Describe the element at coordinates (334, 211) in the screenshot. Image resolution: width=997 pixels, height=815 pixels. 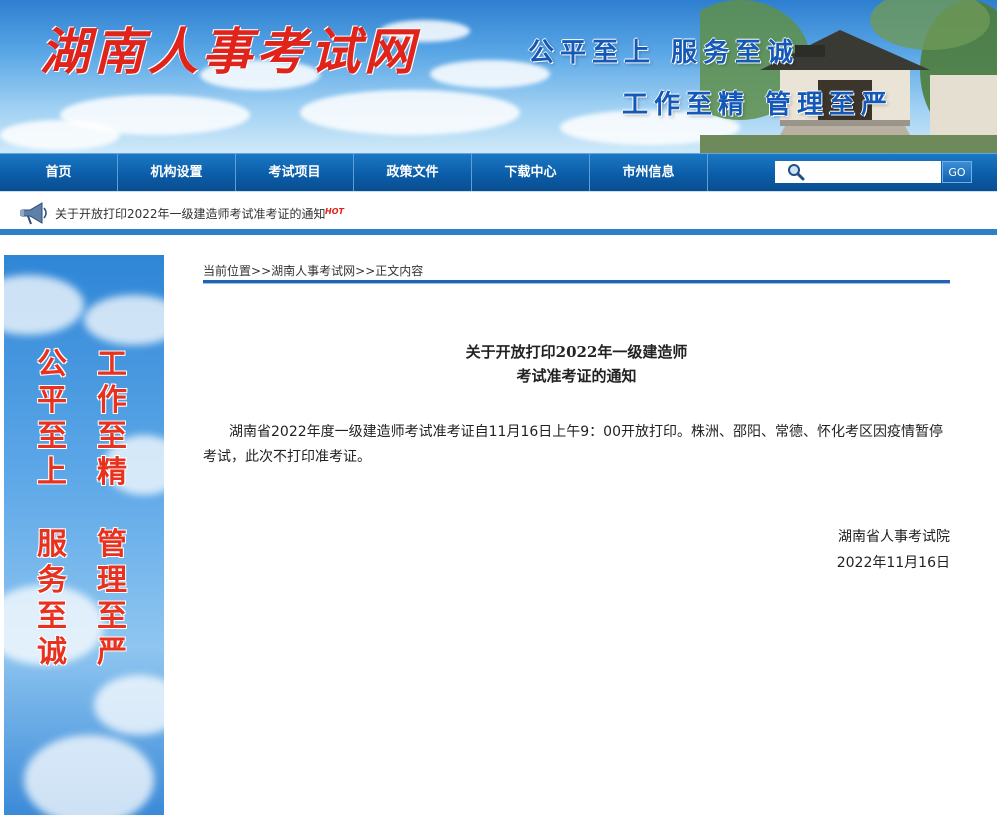
I see `hot-badge: HOT` at that location.